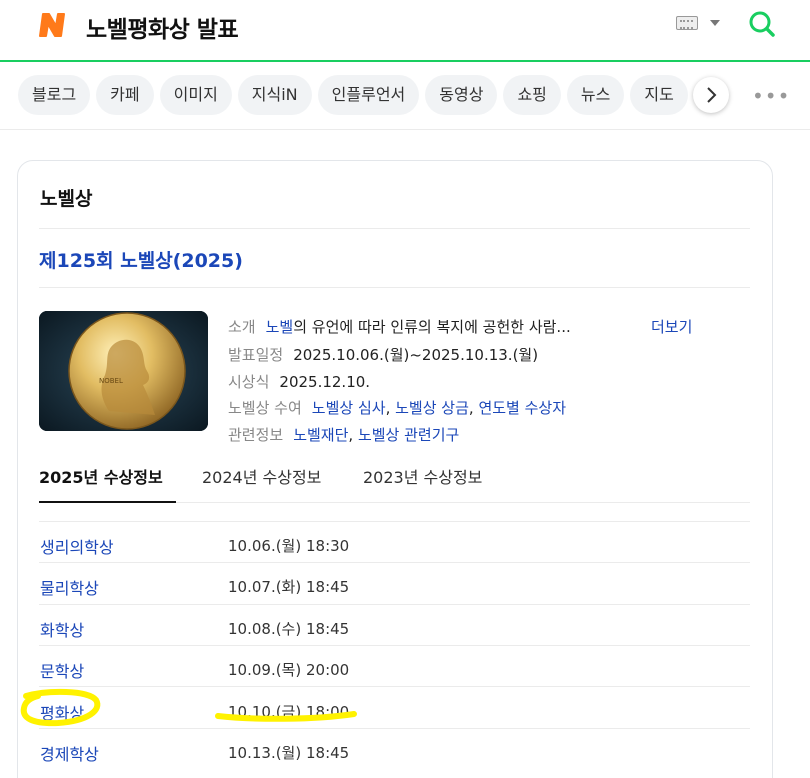 The image size is (810, 778). What do you see at coordinates (54, 95) in the screenshot?
I see `tab-blog: 블로그` at bounding box center [54, 95].